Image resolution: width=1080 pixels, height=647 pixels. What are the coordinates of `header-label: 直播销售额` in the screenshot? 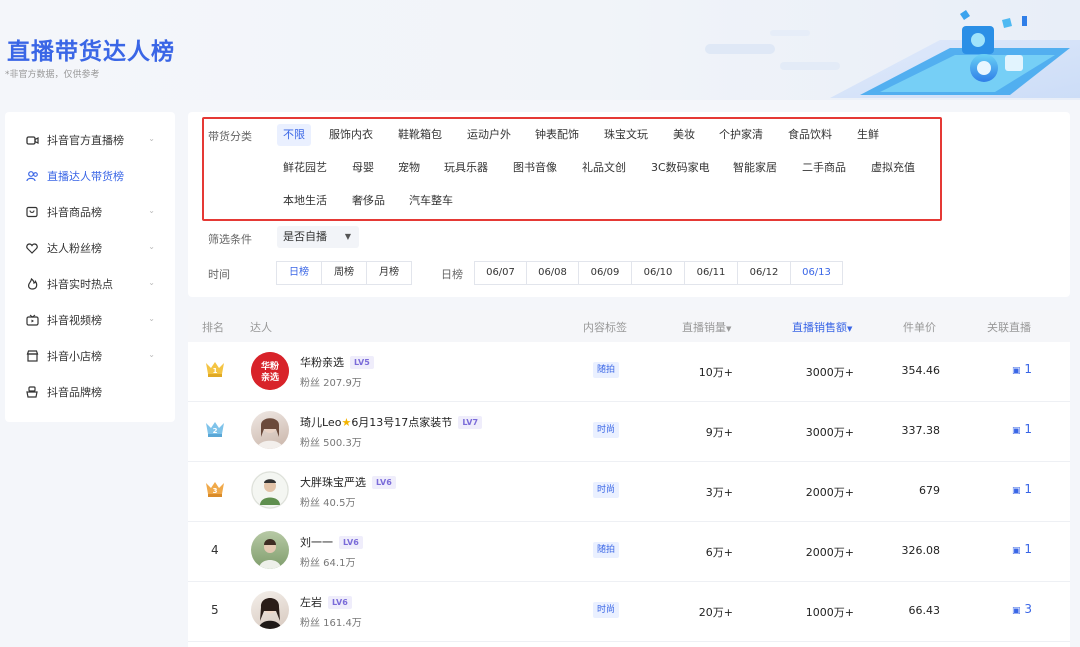 It's located at (819, 327).